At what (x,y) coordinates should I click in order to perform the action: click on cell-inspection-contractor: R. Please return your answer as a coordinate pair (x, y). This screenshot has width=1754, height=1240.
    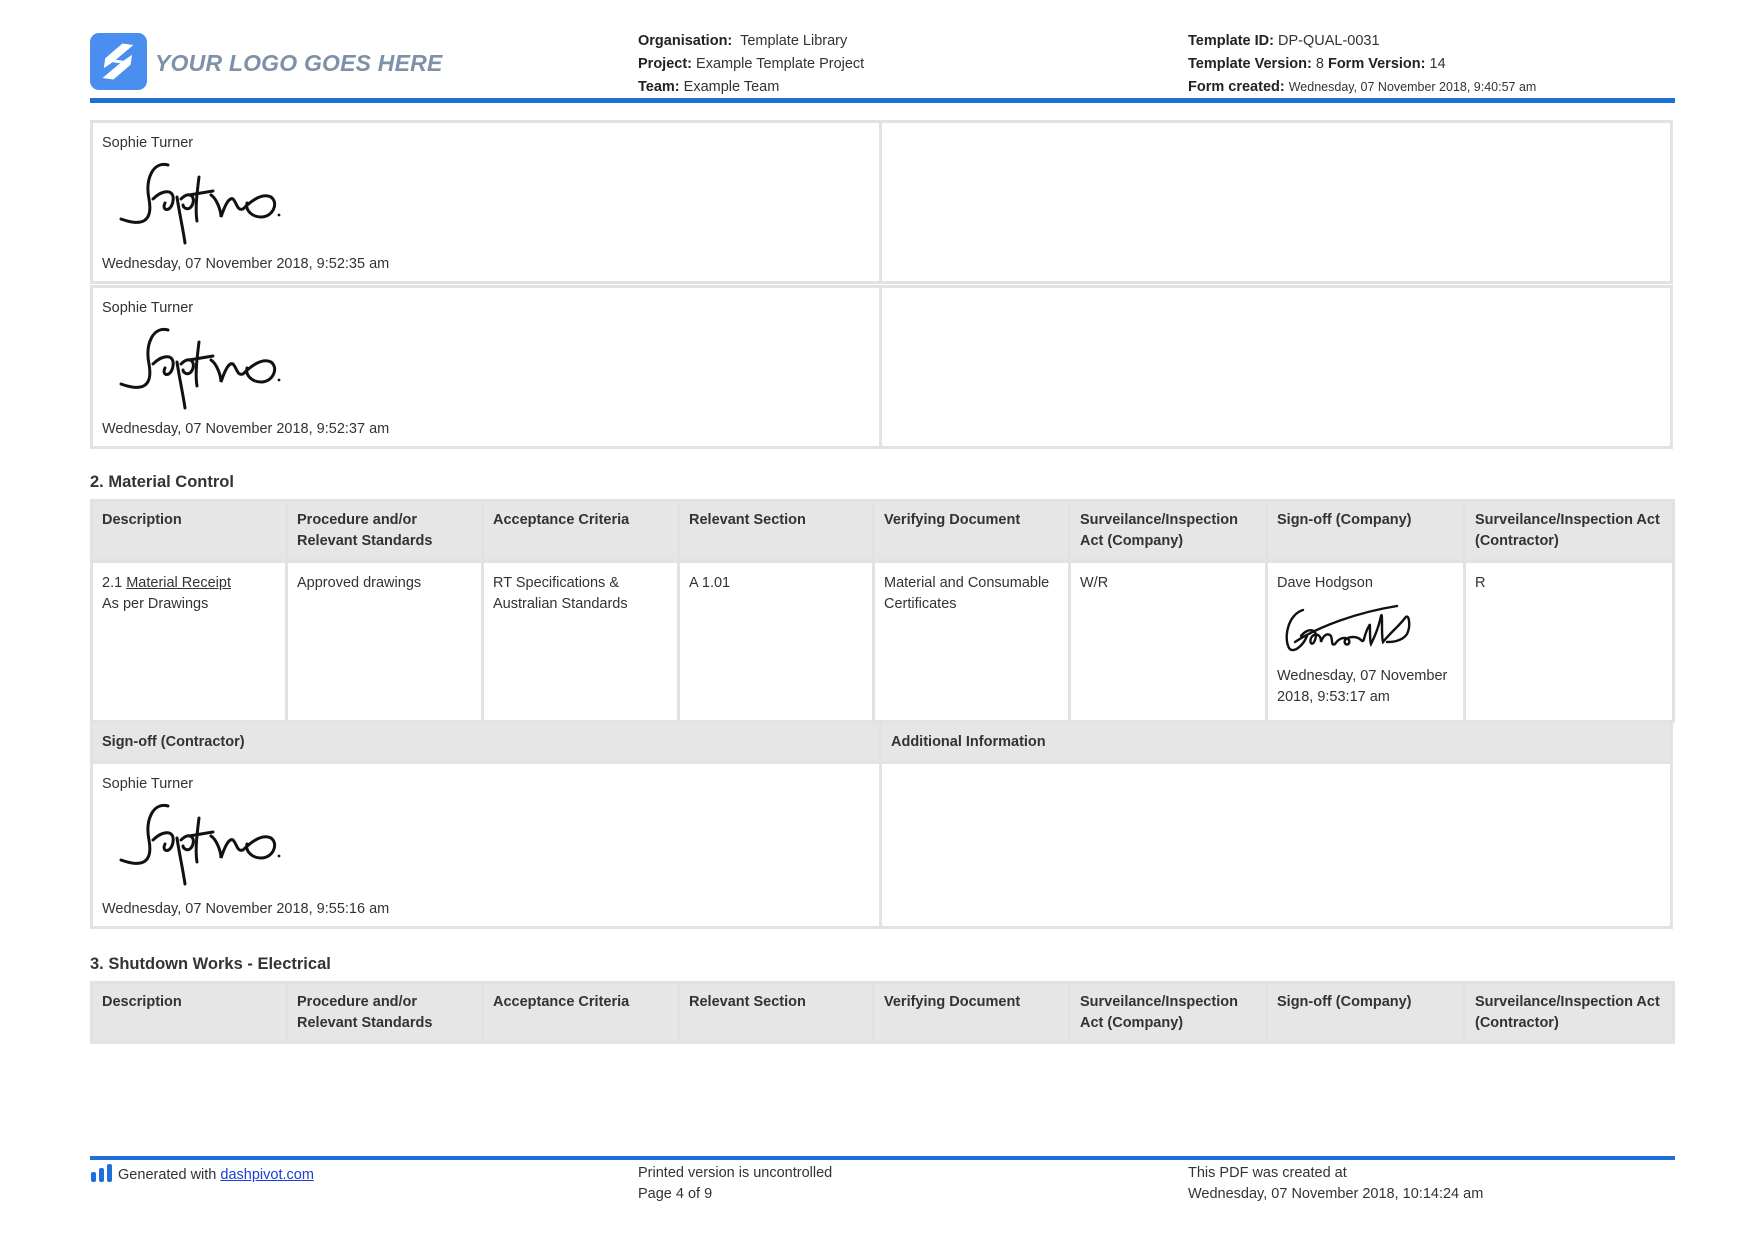
    Looking at the image, I should click on (1569, 641).